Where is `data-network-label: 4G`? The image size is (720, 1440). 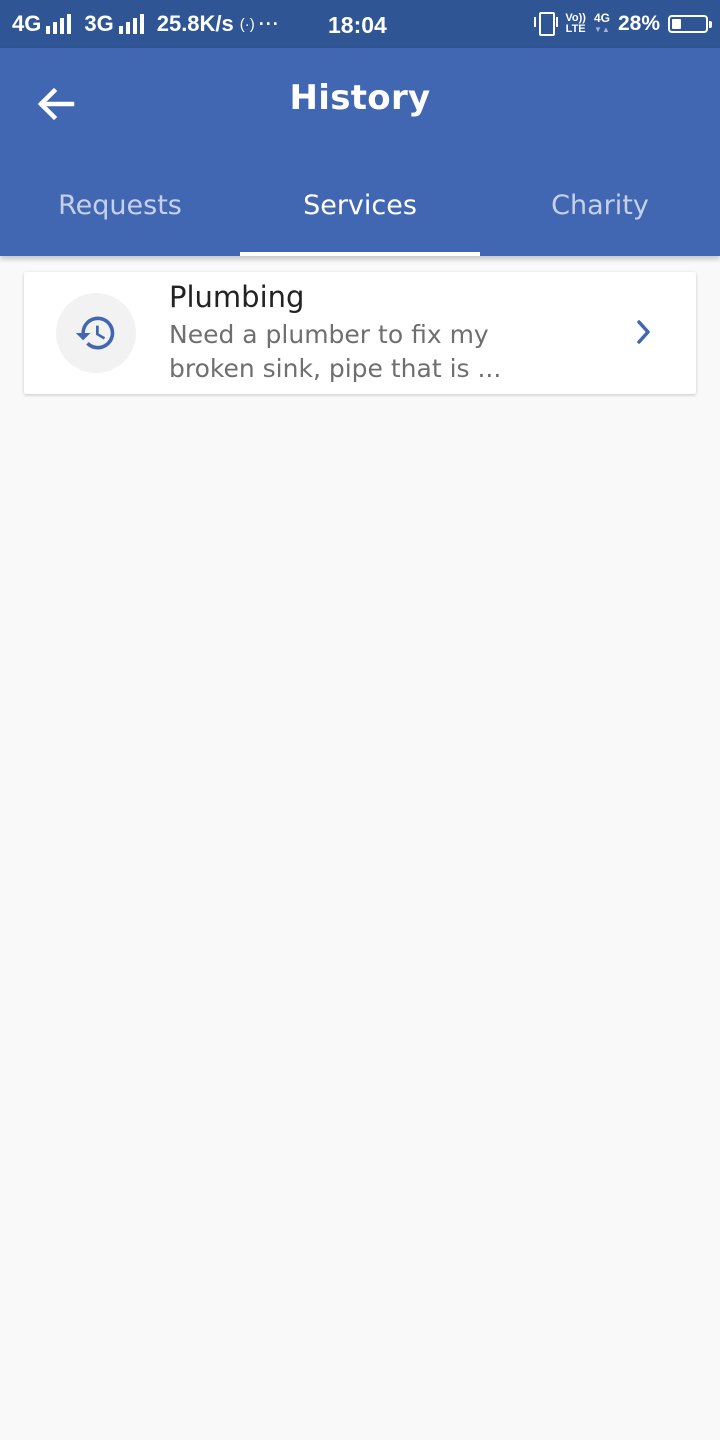 data-network-label: 4G is located at coordinates (601, 18).